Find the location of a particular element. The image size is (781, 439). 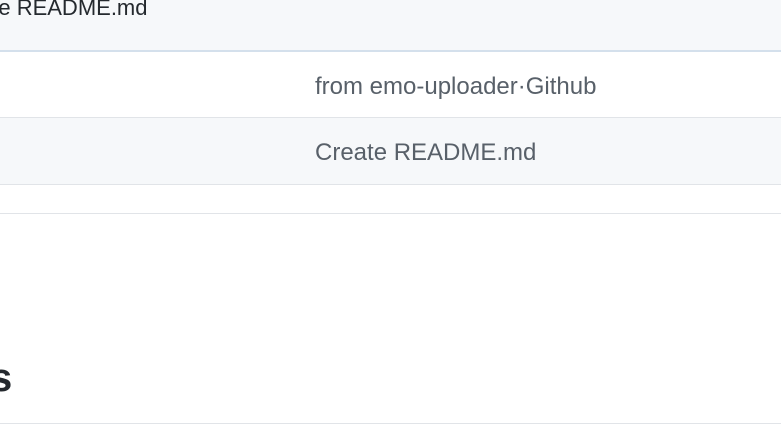

file-list-footer is located at coordinates (390, 199).